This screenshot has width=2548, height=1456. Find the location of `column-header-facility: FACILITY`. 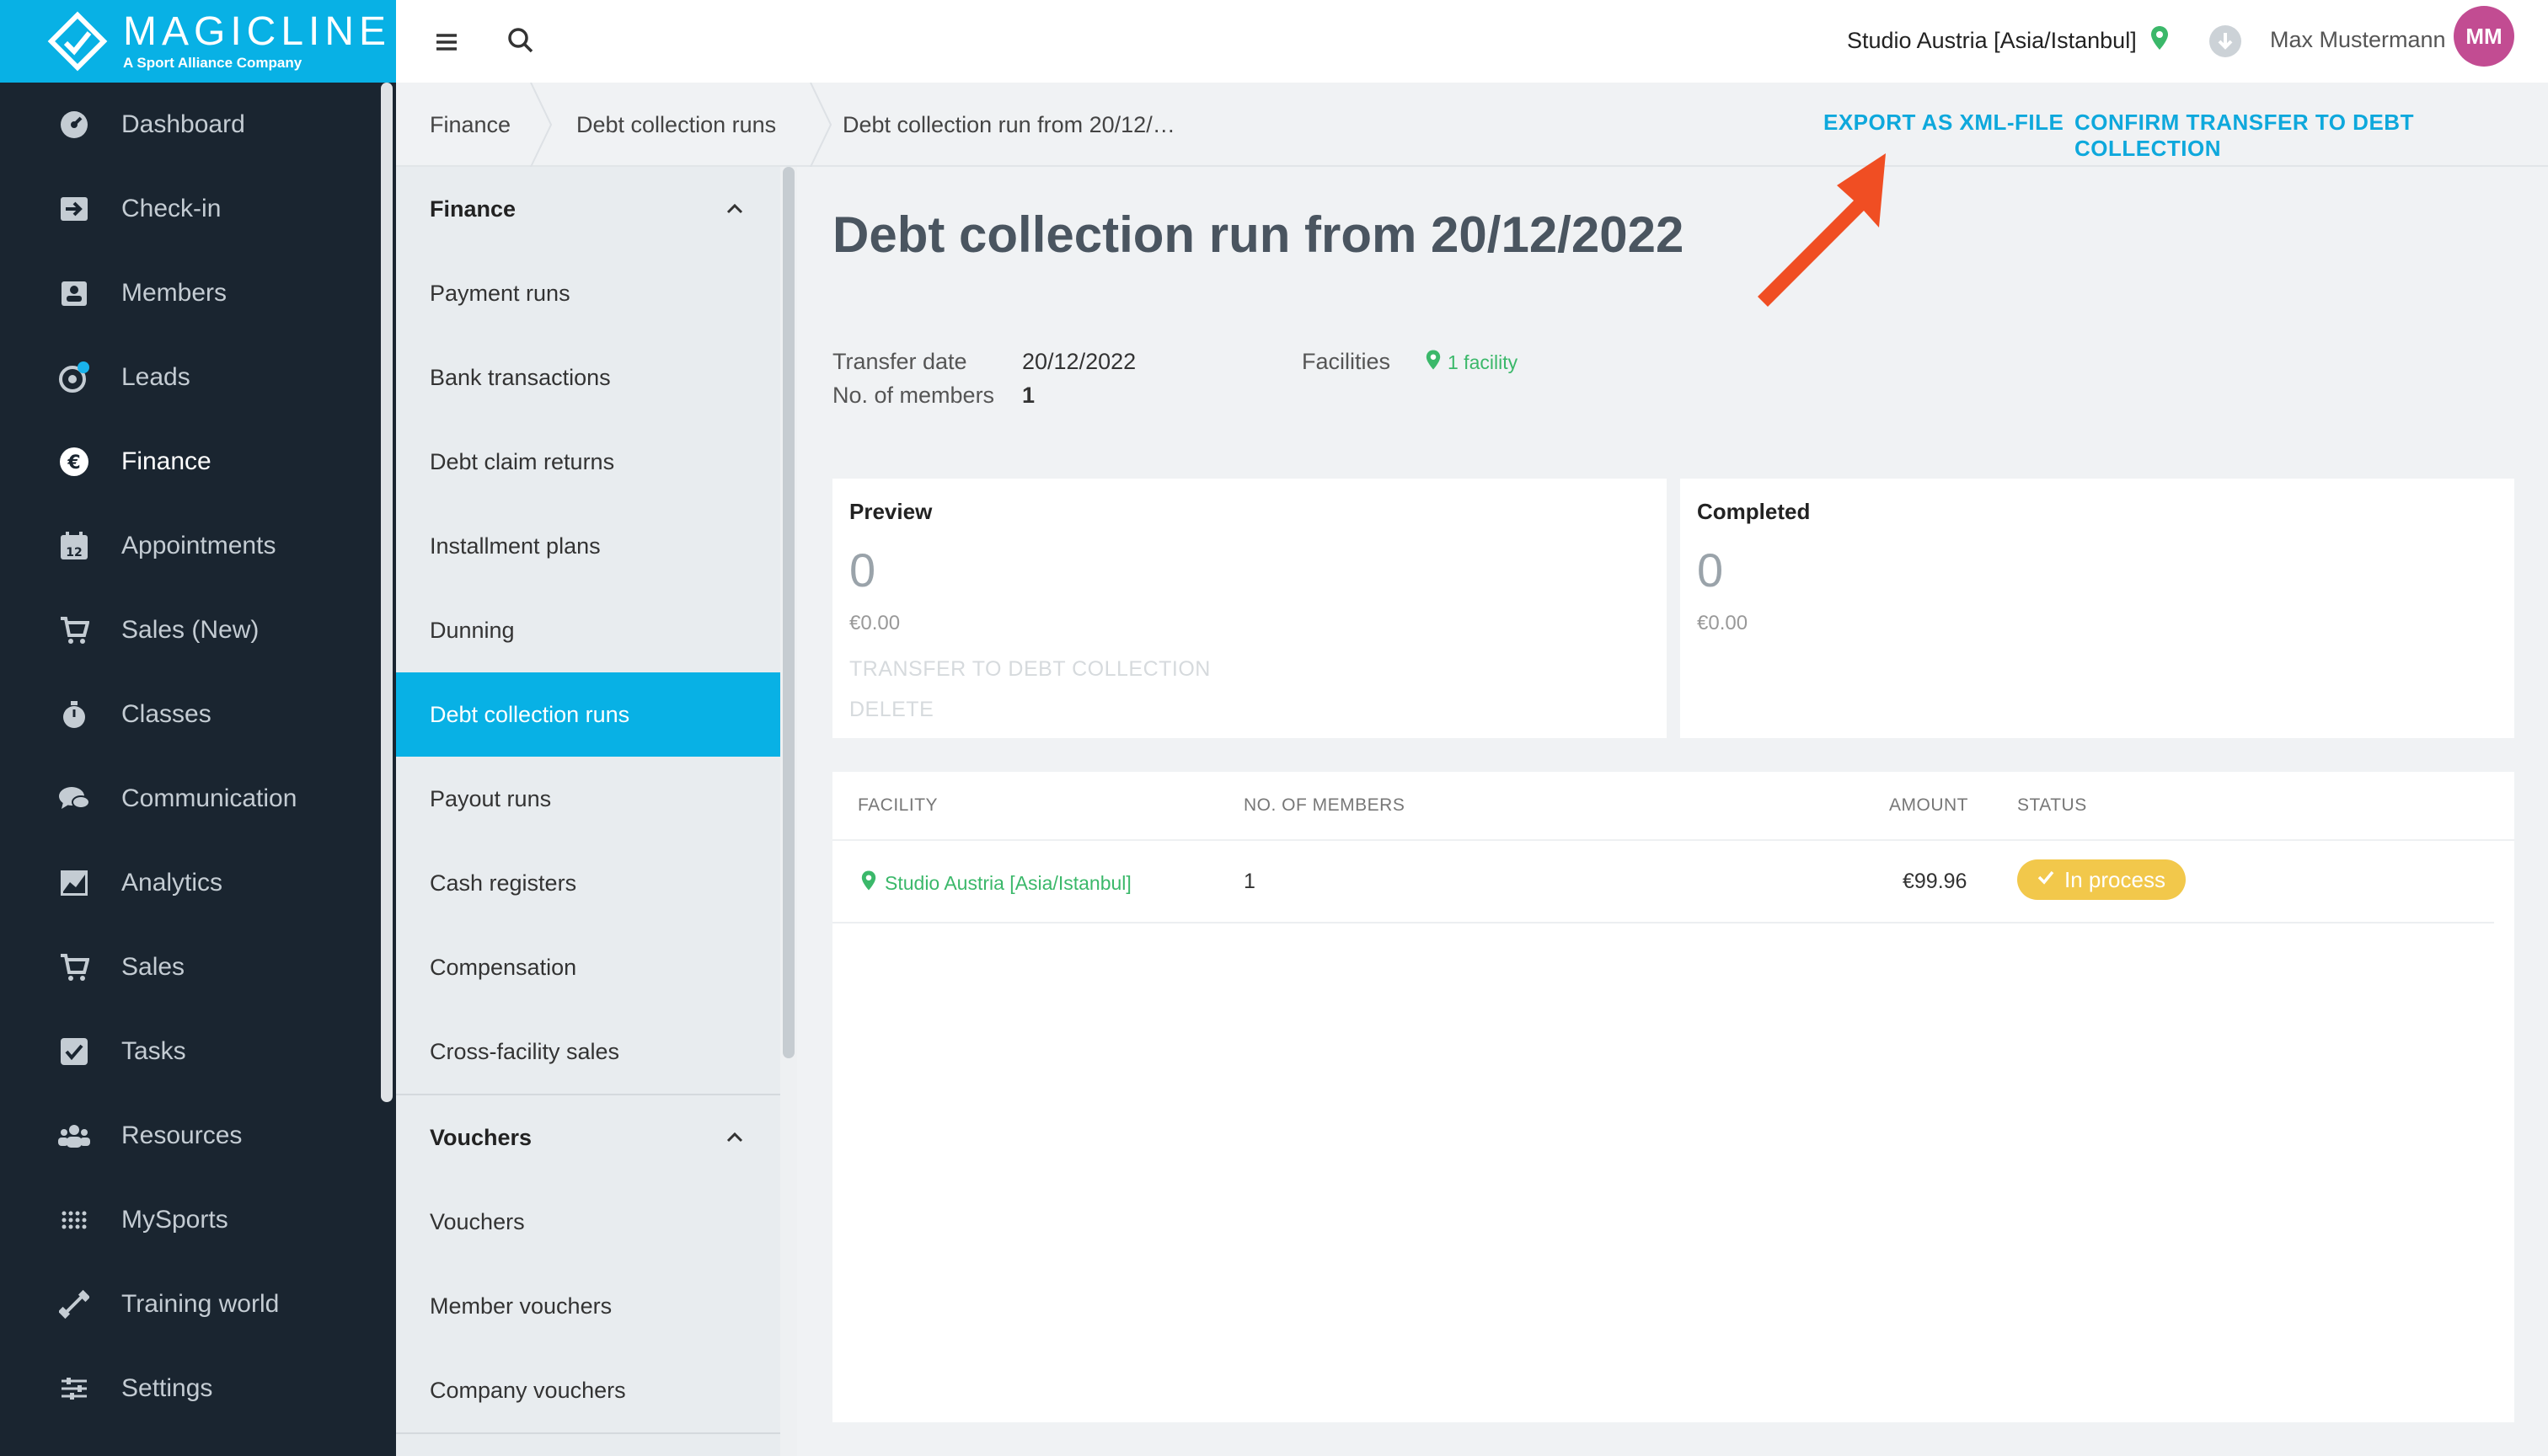

column-header-facility: FACILITY is located at coordinates (898, 805).